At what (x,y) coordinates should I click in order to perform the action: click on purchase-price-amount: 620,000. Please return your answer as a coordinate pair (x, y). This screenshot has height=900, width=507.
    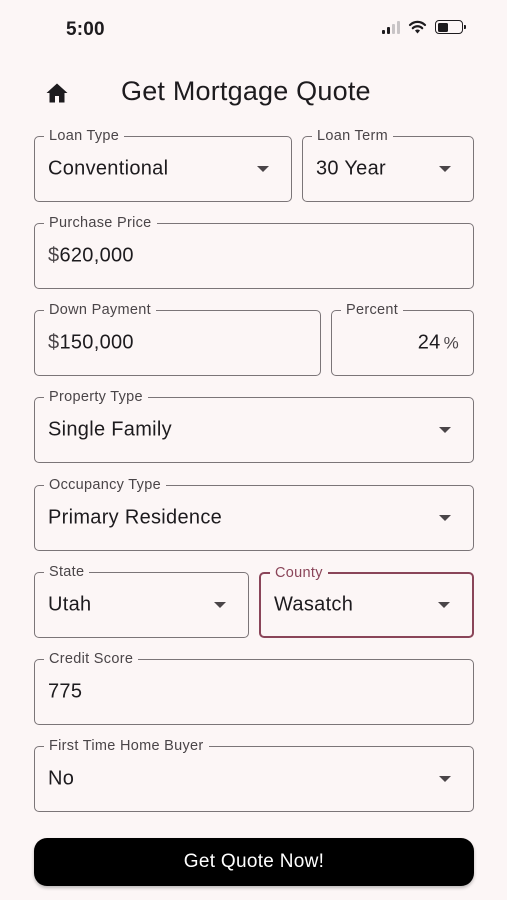
    Looking at the image, I should click on (96, 255).